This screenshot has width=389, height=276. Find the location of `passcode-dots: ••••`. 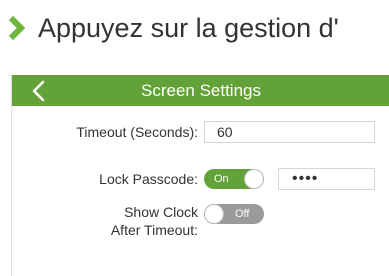

passcode-dots: •••• is located at coordinates (305, 178).